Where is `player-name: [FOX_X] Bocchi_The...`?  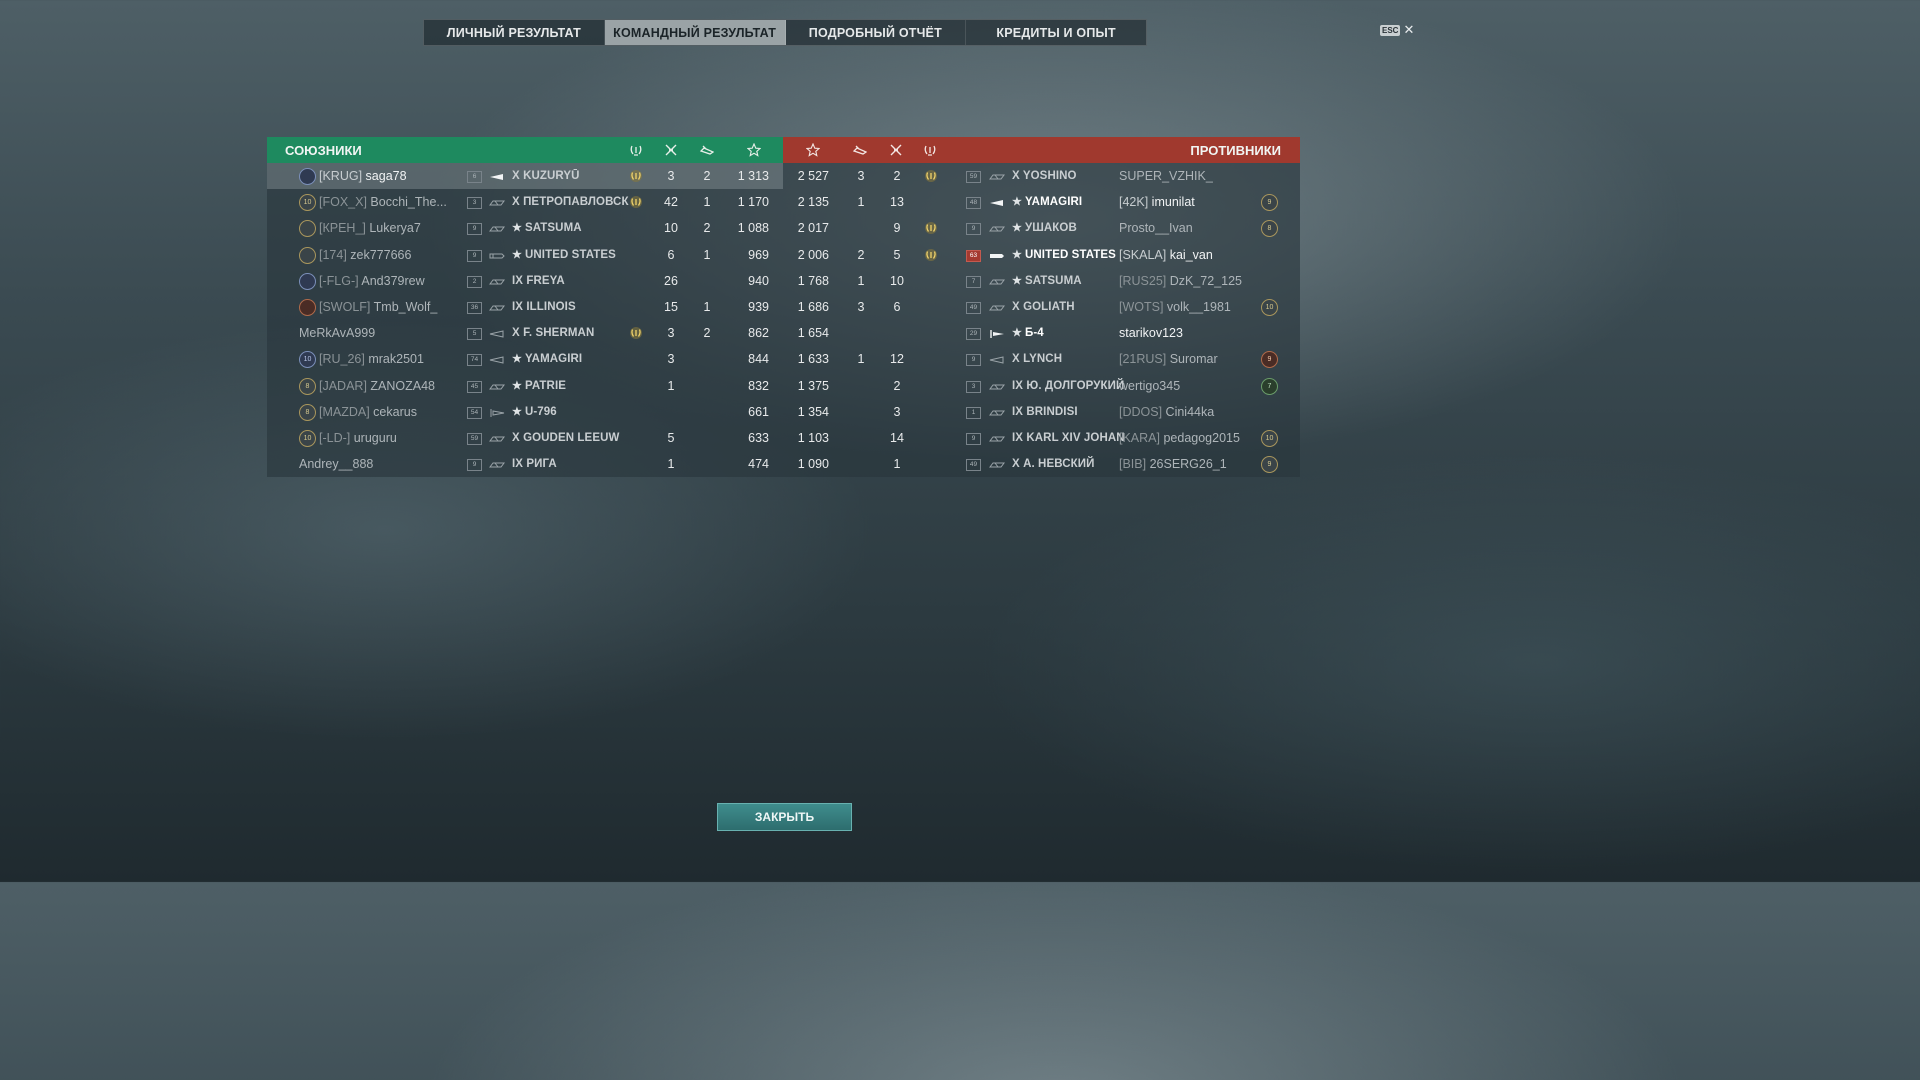 player-name: [FOX_X] Bocchi_The... is located at coordinates (383, 202).